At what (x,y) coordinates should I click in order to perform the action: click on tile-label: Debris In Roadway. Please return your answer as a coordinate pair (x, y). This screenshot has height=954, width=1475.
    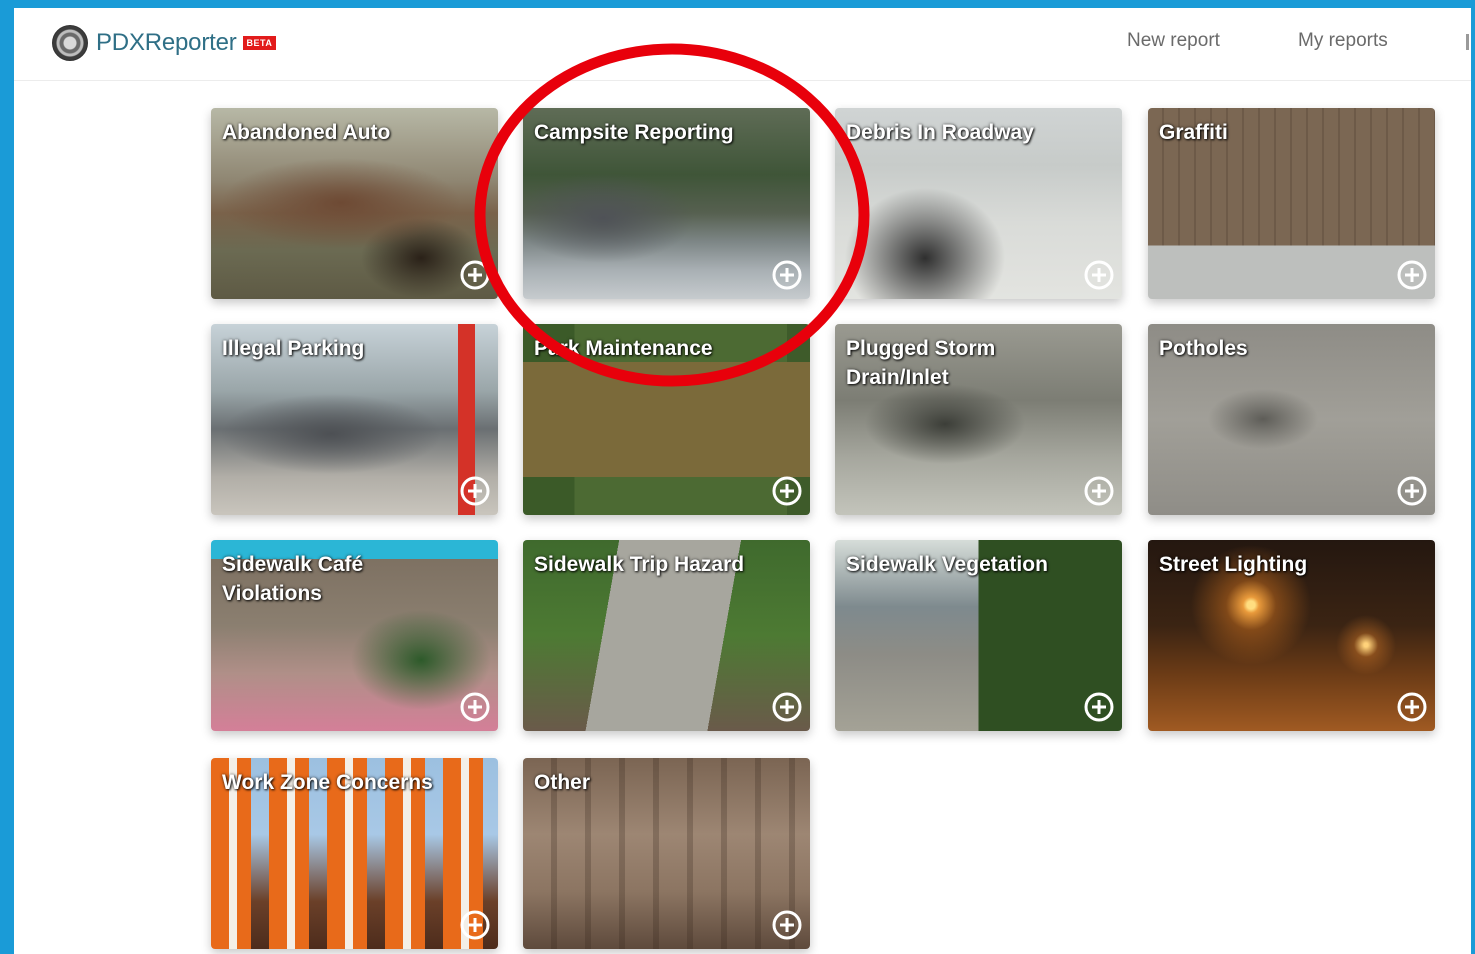
    Looking at the image, I should click on (940, 132).